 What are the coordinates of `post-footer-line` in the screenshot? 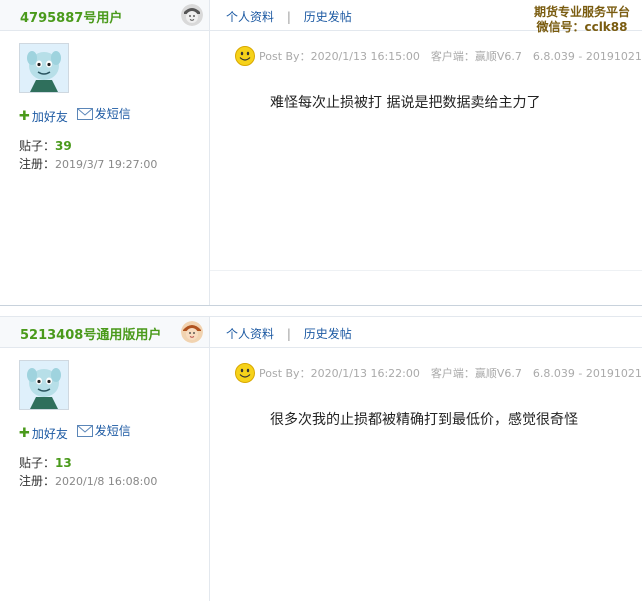 It's located at (426, 270).